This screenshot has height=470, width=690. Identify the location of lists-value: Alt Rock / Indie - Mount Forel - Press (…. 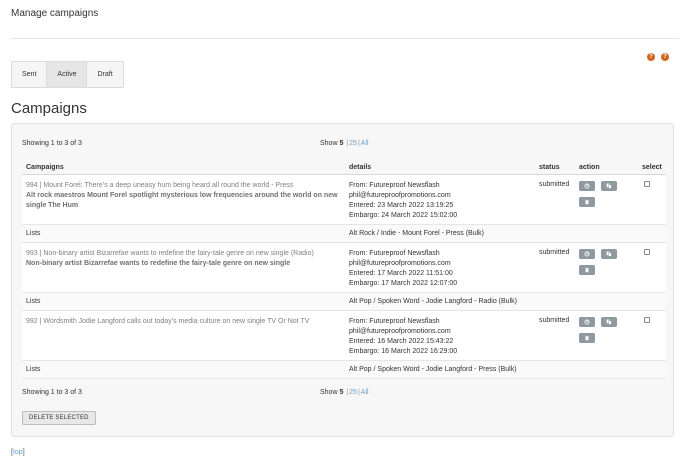
(416, 233).